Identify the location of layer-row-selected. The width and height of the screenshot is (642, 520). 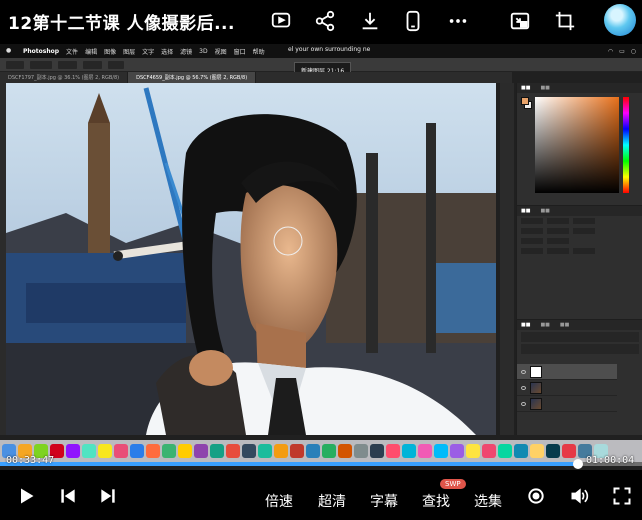
(567, 372).